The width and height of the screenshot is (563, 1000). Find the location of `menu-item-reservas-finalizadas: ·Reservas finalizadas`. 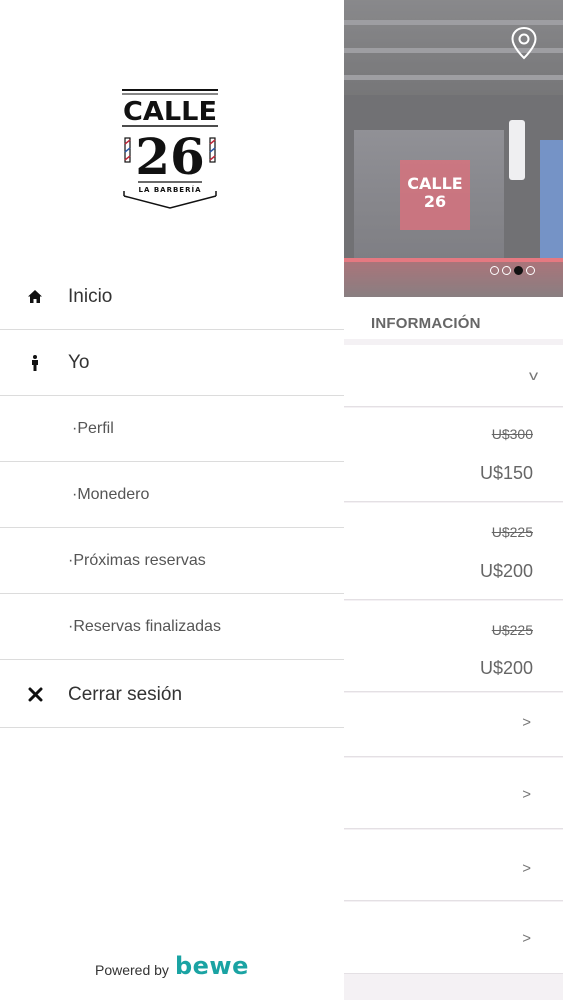

menu-item-reservas-finalizadas: ·Reservas finalizadas is located at coordinates (172, 627).